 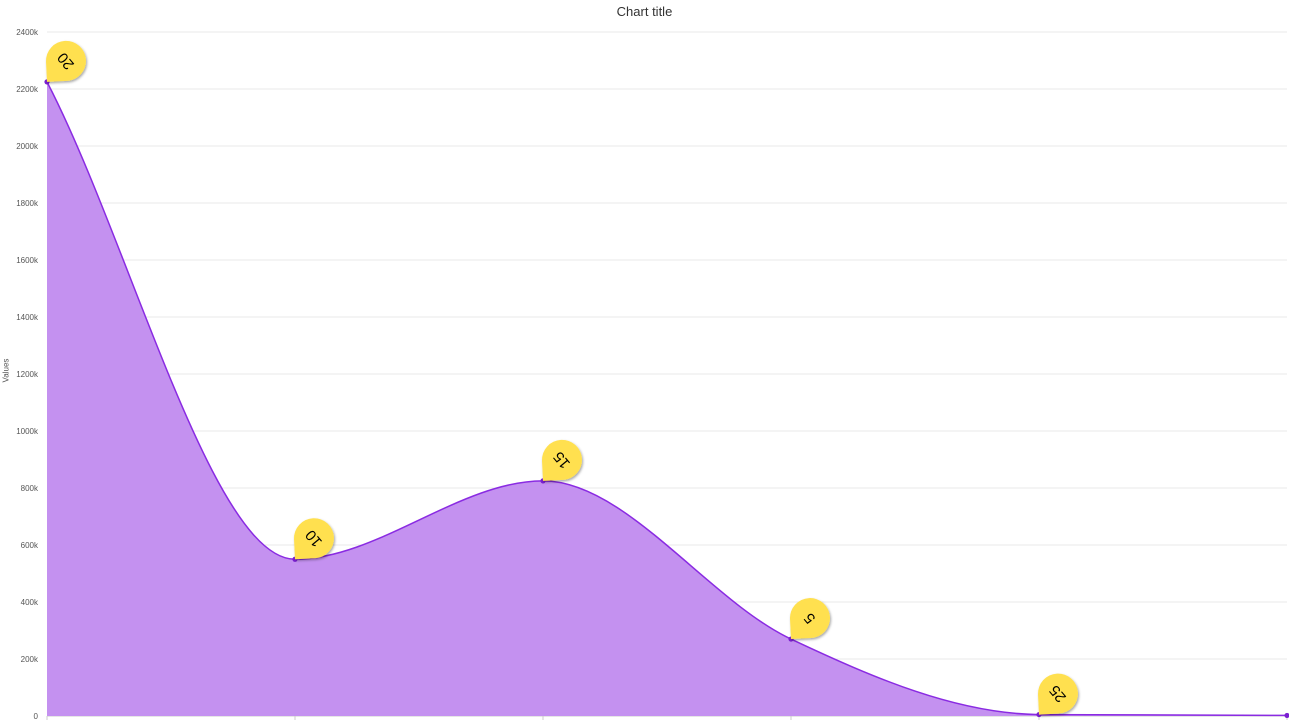 What do you see at coordinates (27, 374) in the screenshot?
I see `y-tick-label: 1200k` at bounding box center [27, 374].